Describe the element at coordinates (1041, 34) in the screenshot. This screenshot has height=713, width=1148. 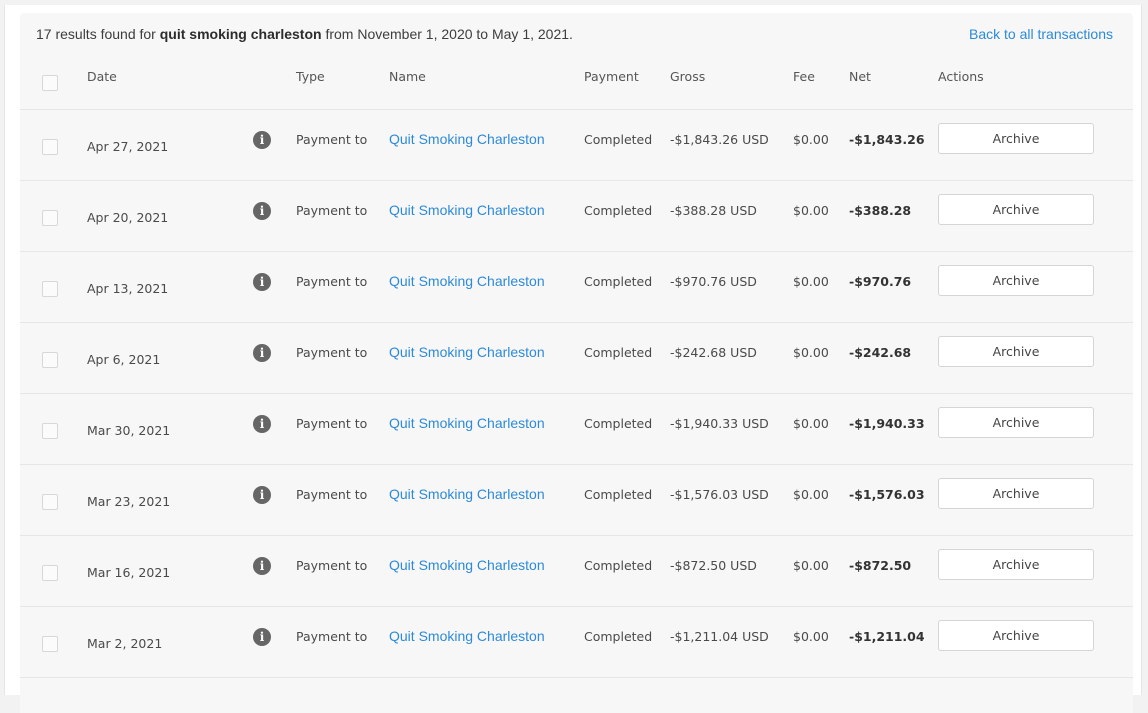
I see `back-to-all-transactions-link: Back to all transactions` at that location.